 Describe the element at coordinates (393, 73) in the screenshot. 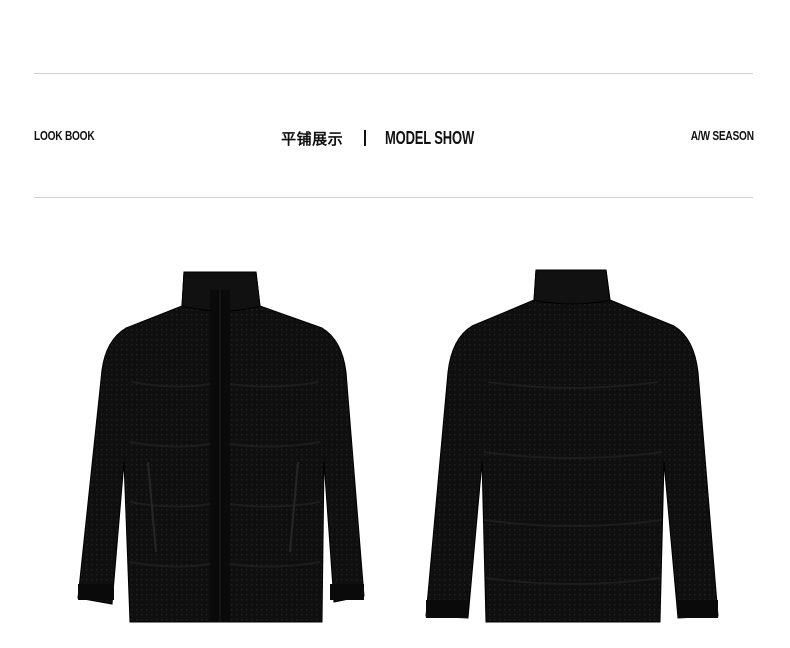

I see `top-divider` at that location.